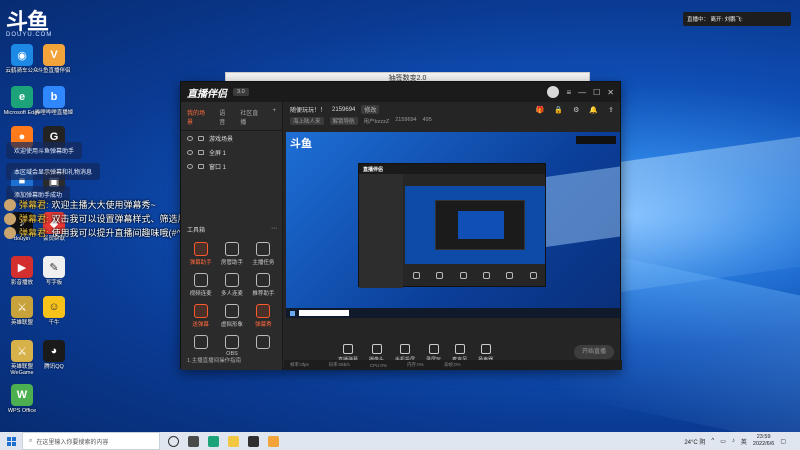 The width and height of the screenshot is (800, 450). What do you see at coordinates (231, 138) in the screenshot?
I see `scene-item: 游戏场景` at bounding box center [231, 138].